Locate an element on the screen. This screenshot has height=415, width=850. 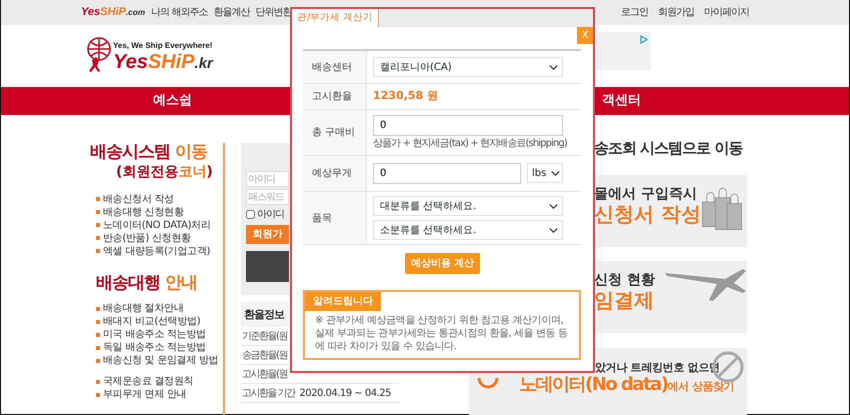
table-cell-text: 2020.04.19 ~ 04.25 is located at coordinates (345, 393).